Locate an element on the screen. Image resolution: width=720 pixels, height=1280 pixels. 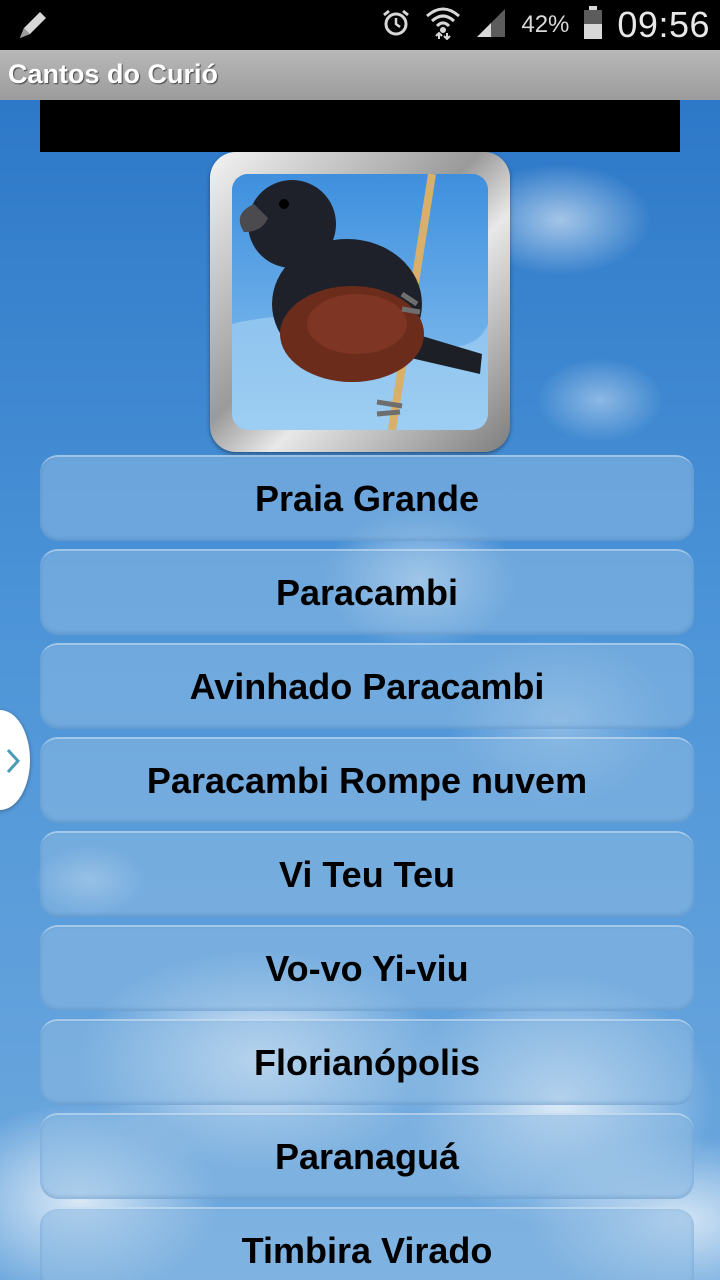
song-button-paracambi: Paracambi is located at coordinates (367, 592).